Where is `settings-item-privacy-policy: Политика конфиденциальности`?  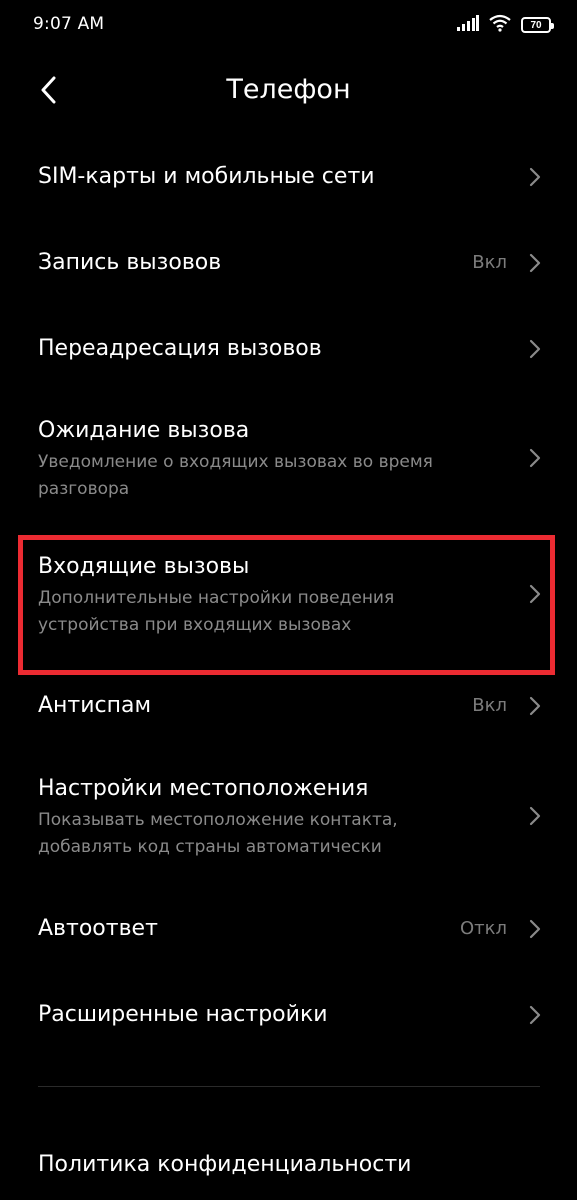 settings-item-privacy-policy: Политика конфиденциальности is located at coordinates (288, 1164).